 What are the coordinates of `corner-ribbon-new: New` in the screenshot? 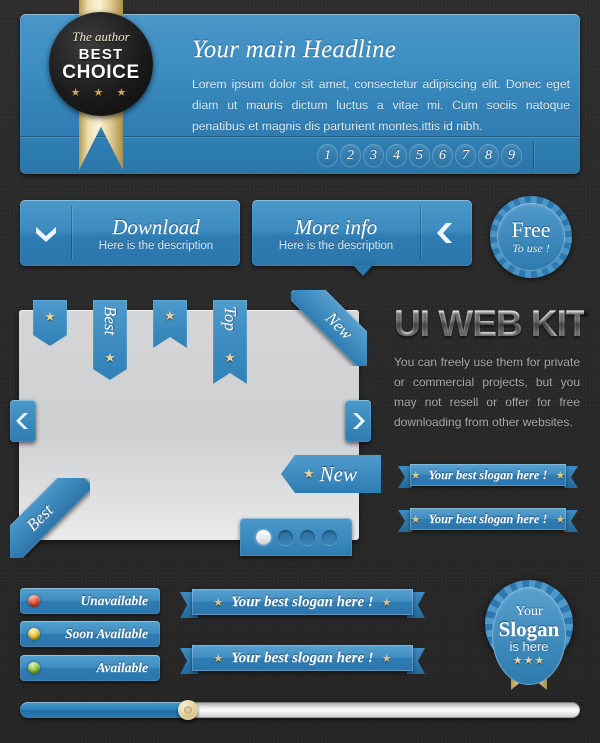 It's located at (329, 328).